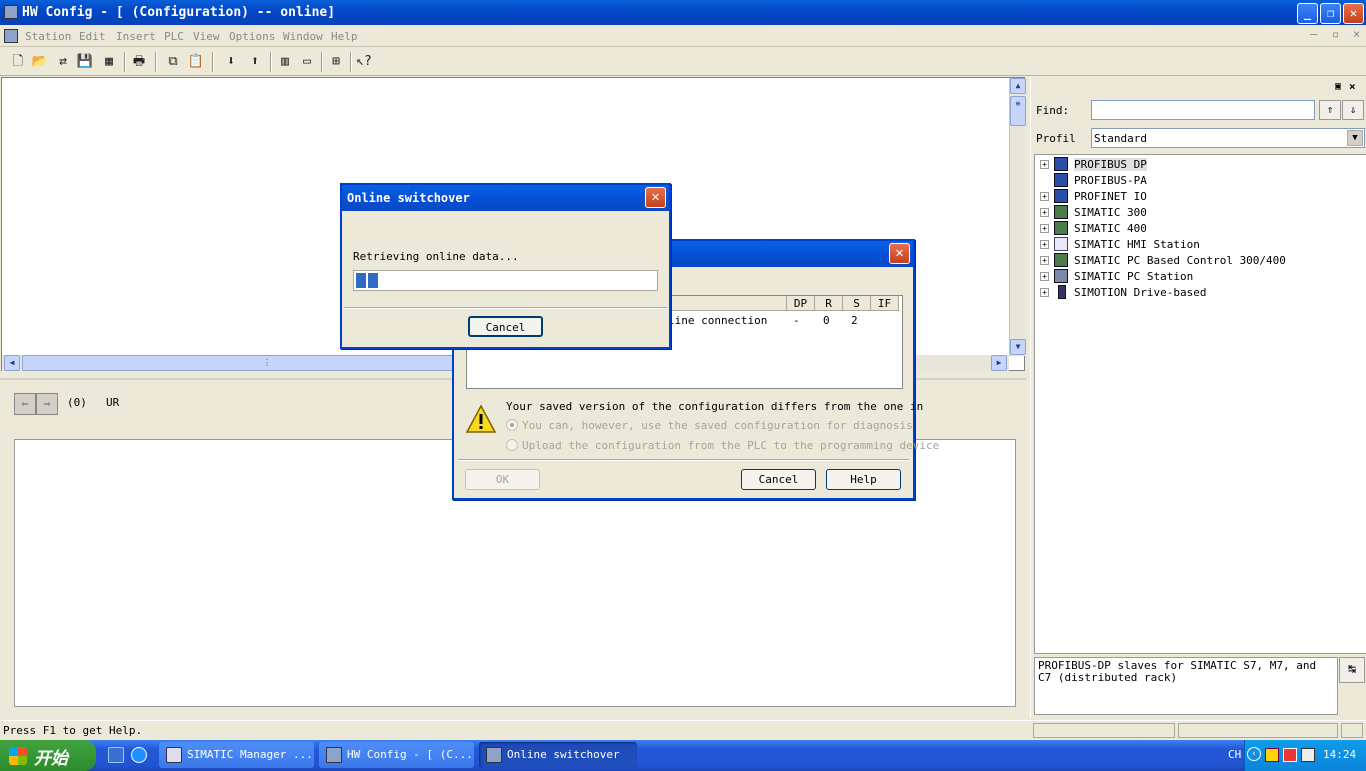 This screenshot has width=1366, height=771. What do you see at coordinates (1355, 138) in the screenshot?
I see `chevron-down-icon: ▼` at bounding box center [1355, 138].